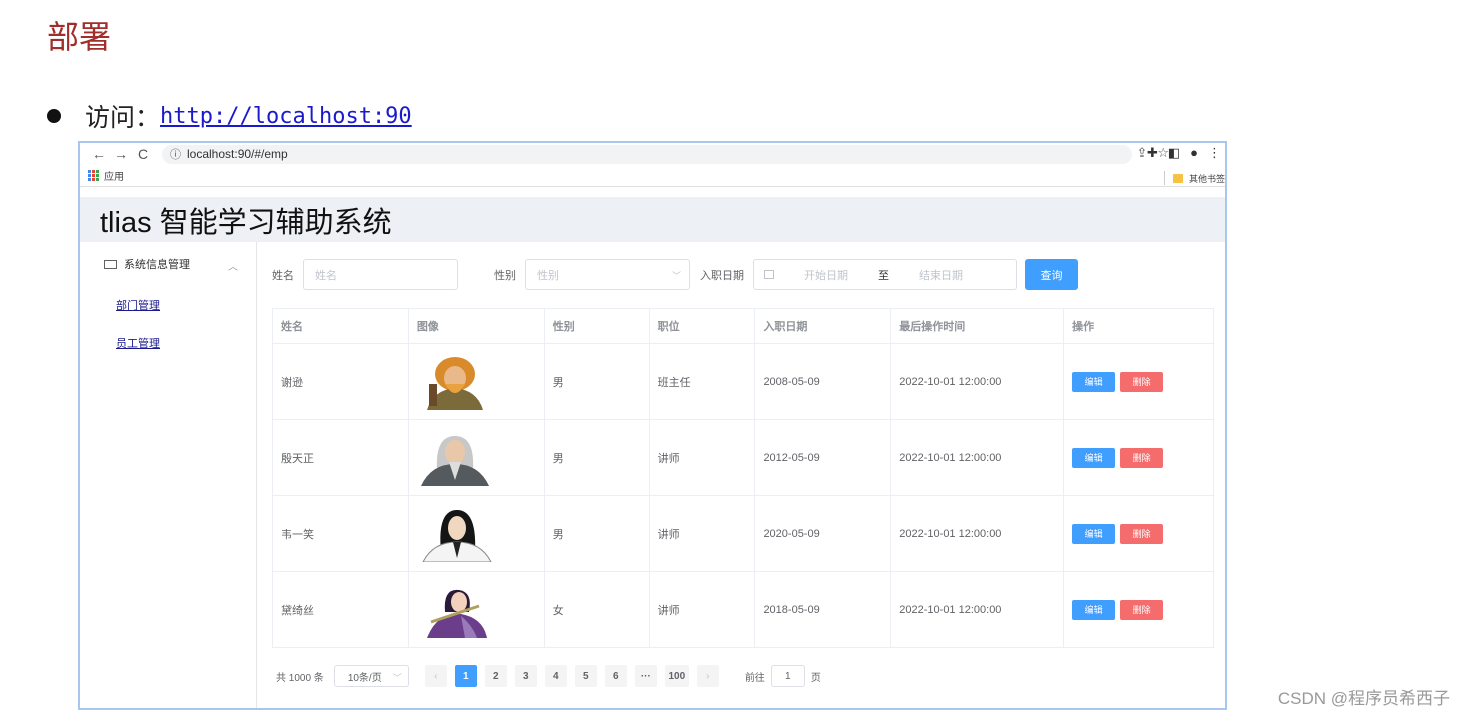  Describe the element at coordinates (676, 676) in the screenshot. I see `page-button-100: 100` at that location.